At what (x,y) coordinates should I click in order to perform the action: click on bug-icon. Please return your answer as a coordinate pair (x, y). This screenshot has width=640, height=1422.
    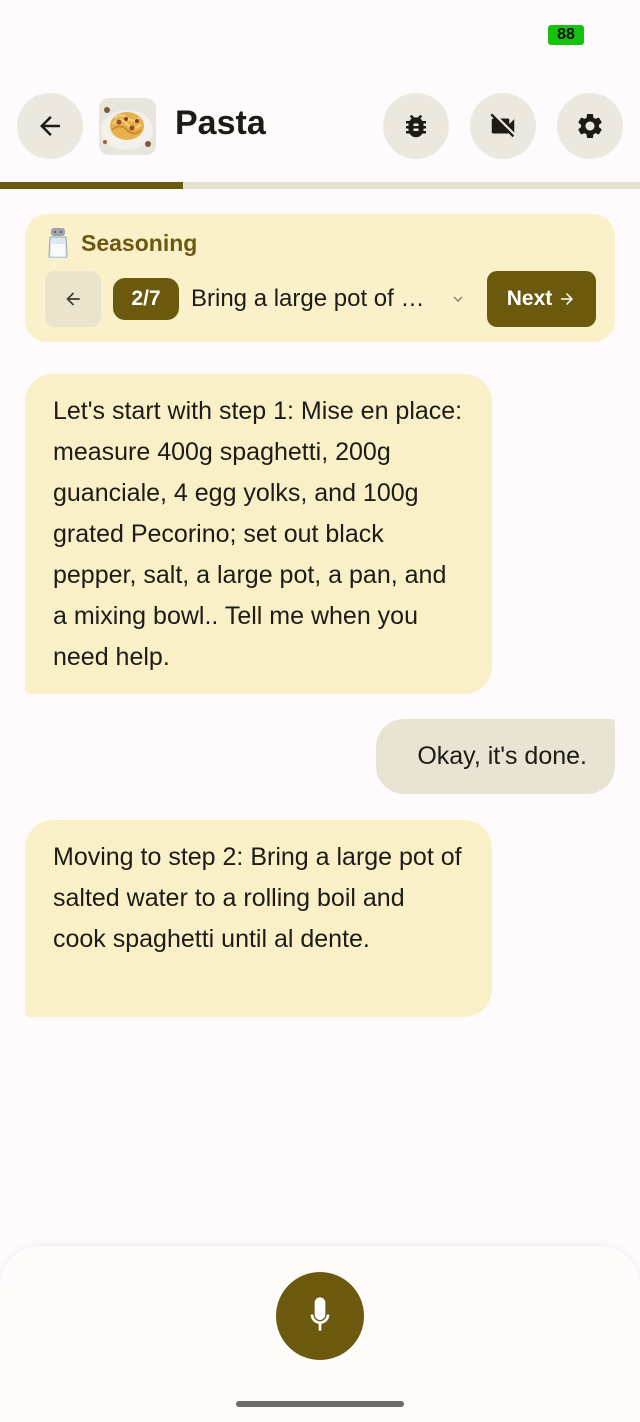
    Looking at the image, I should click on (416, 126).